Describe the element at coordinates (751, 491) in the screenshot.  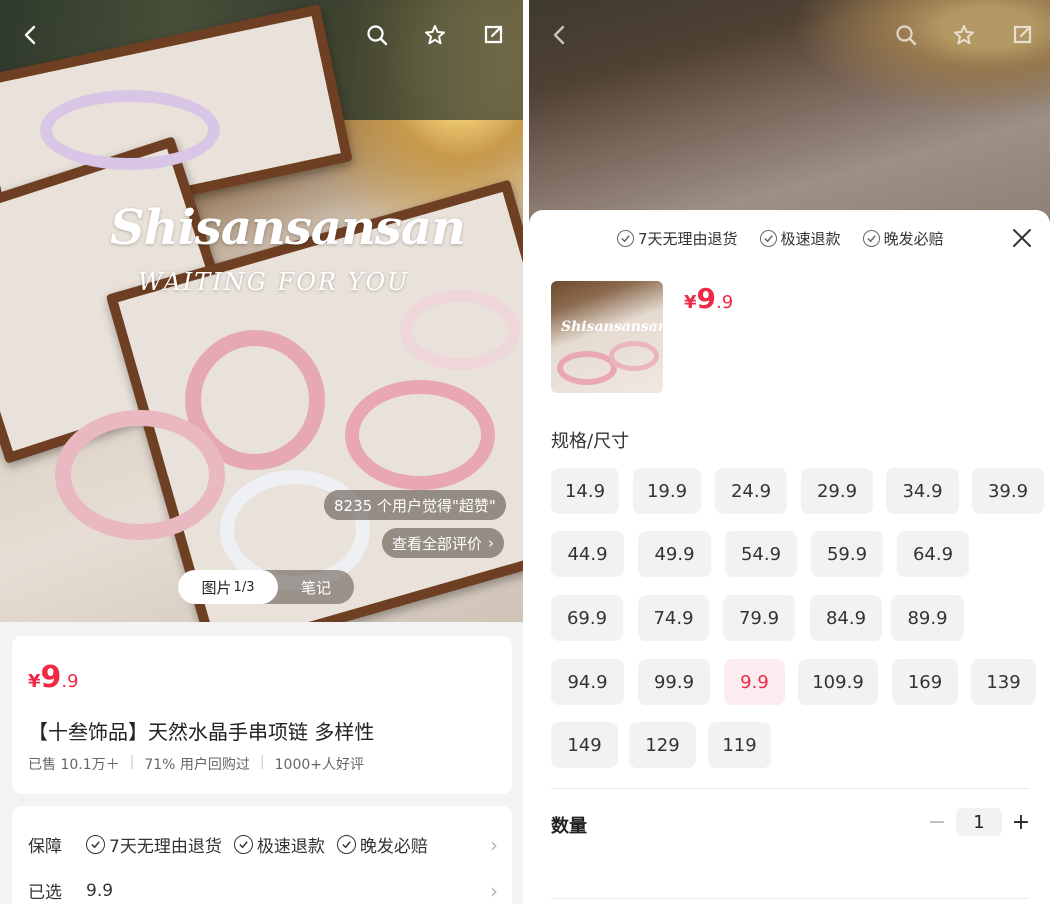
I see `spec-option: 24.9` at that location.